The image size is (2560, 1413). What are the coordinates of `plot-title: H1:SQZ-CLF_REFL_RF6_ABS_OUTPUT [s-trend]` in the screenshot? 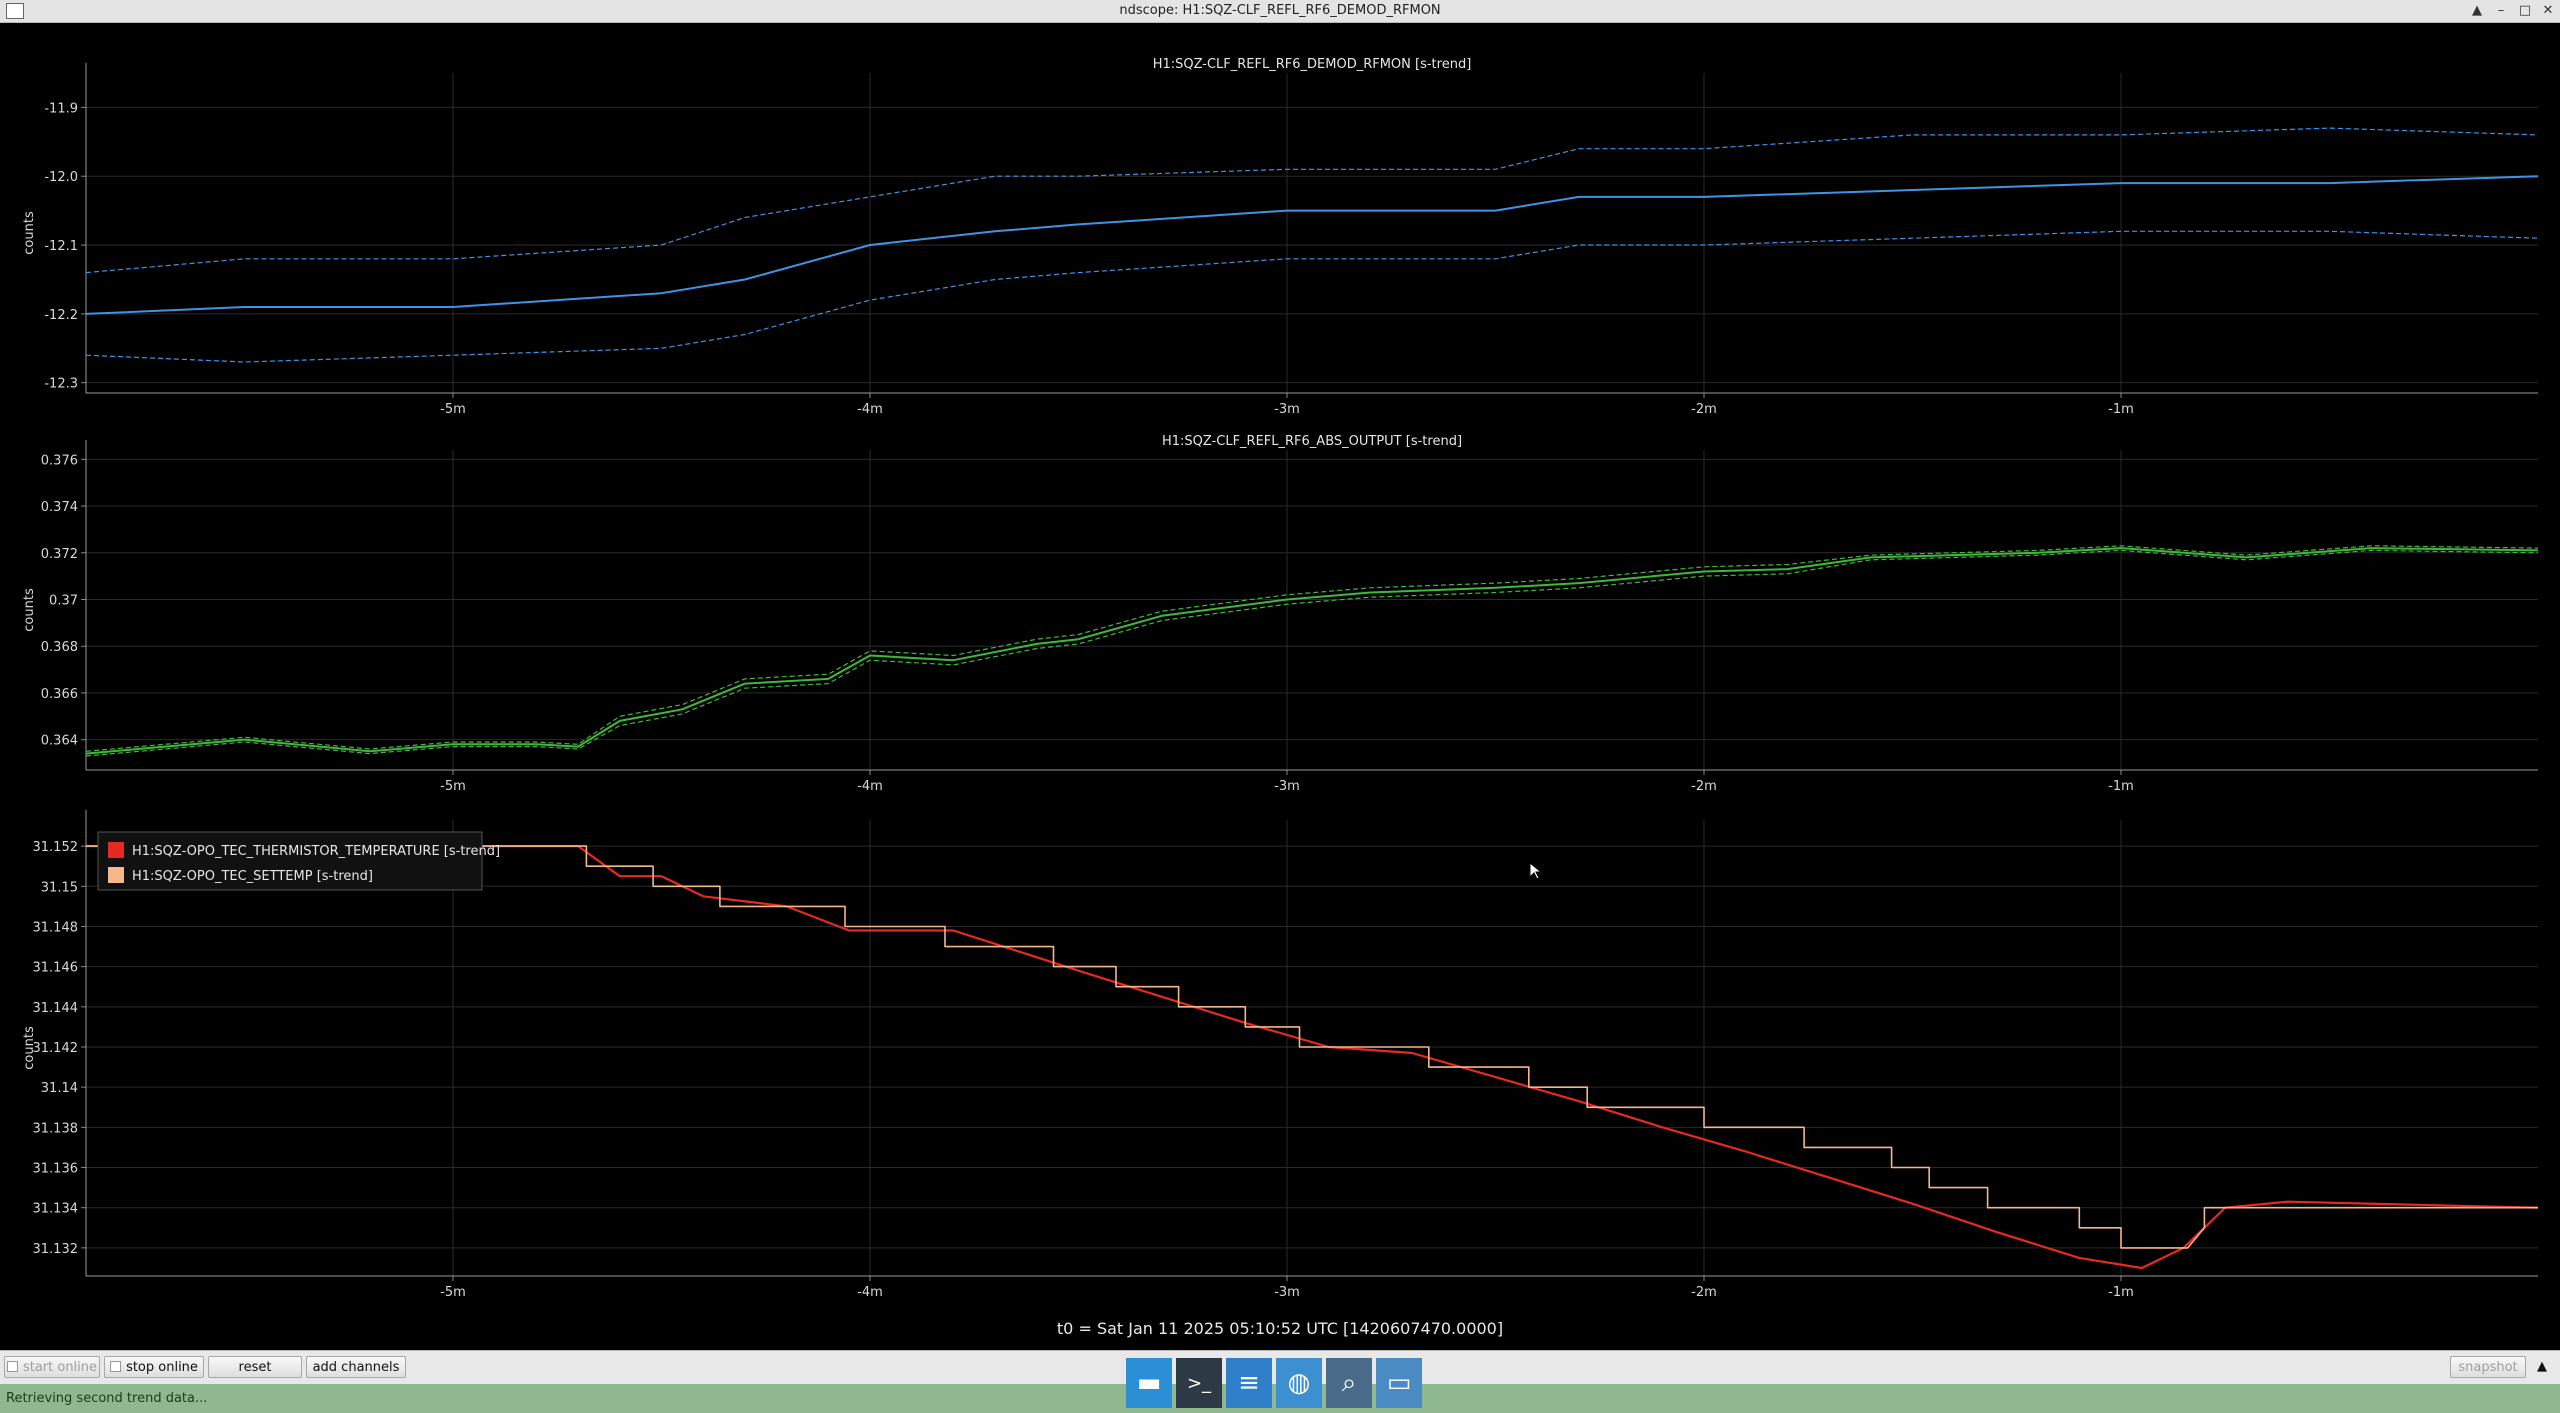 It's located at (1312, 441).